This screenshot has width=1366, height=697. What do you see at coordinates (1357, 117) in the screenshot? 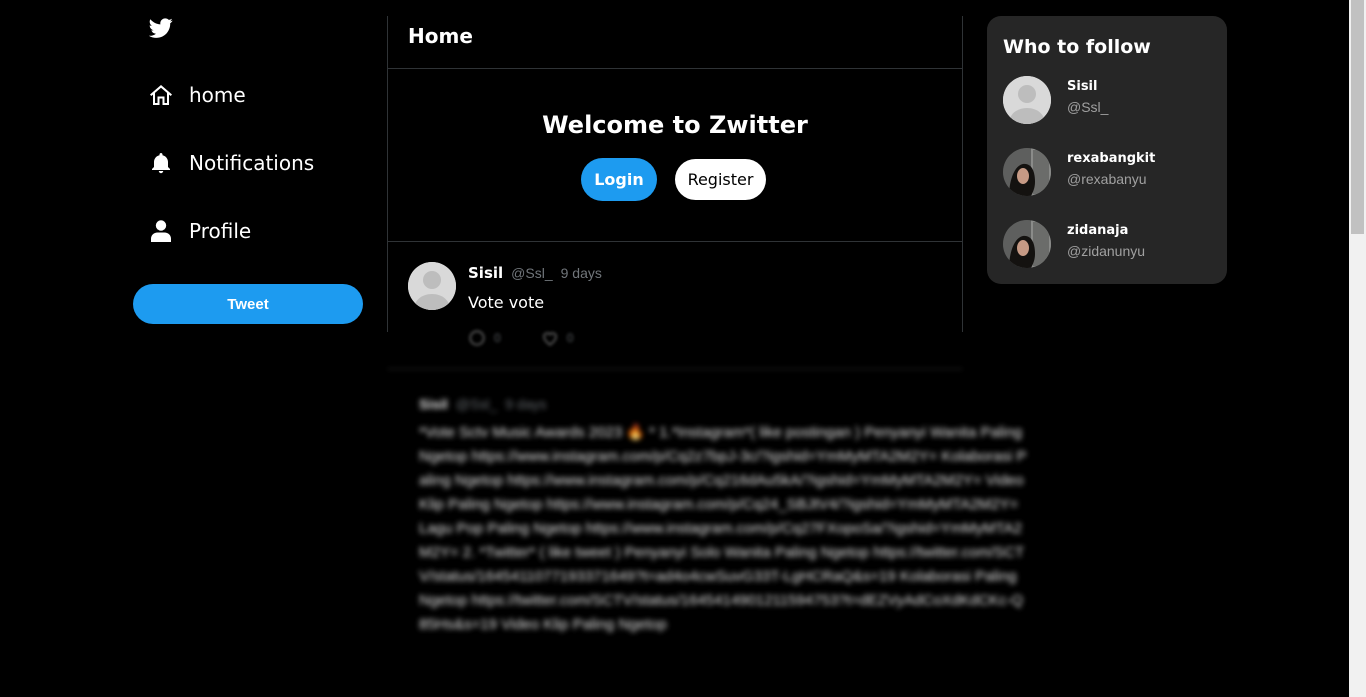
I see `scrollbar-thumb` at bounding box center [1357, 117].